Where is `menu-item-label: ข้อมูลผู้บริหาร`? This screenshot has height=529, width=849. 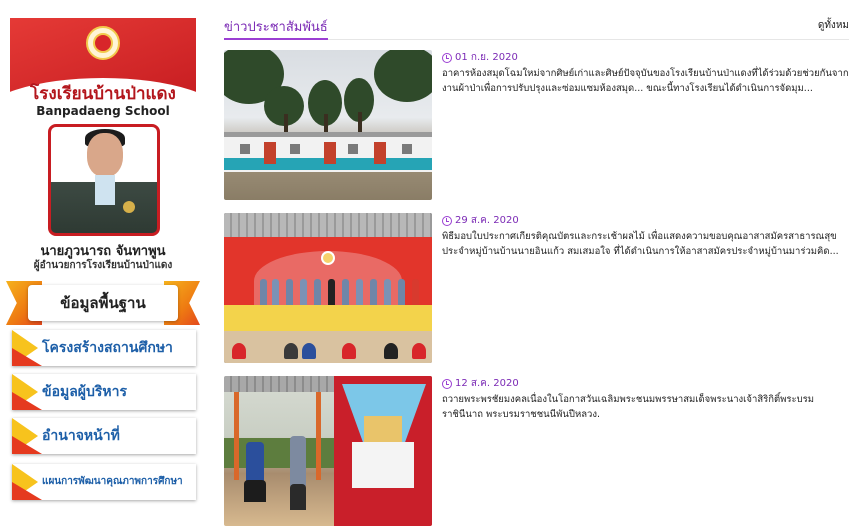
menu-item-label: ข้อมูลผู้บริหาร is located at coordinates (85, 392).